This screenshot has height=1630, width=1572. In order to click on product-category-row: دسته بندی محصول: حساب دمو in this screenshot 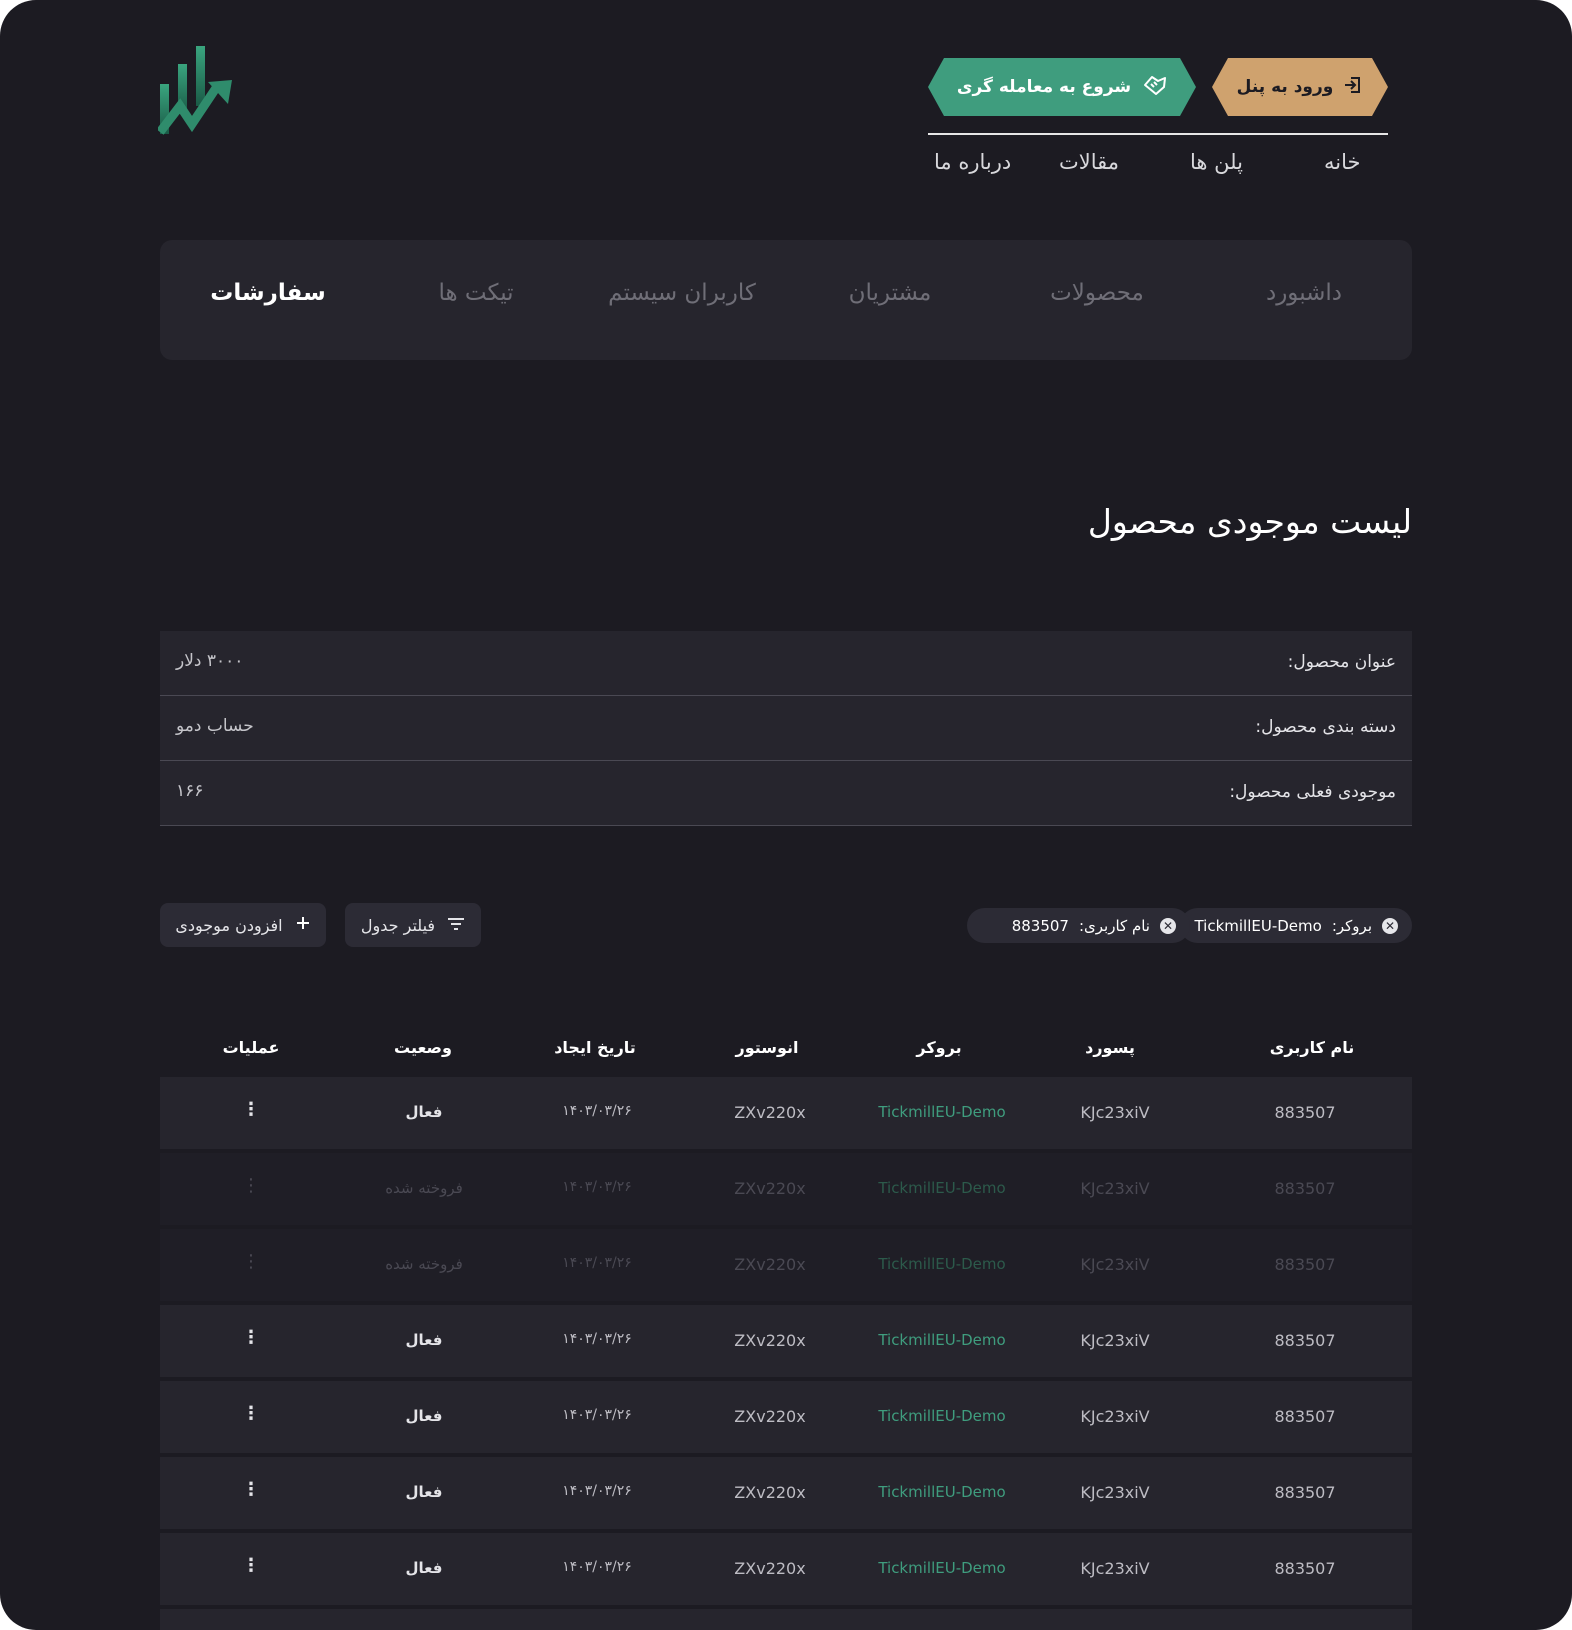, I will do `click(786, 728)`.